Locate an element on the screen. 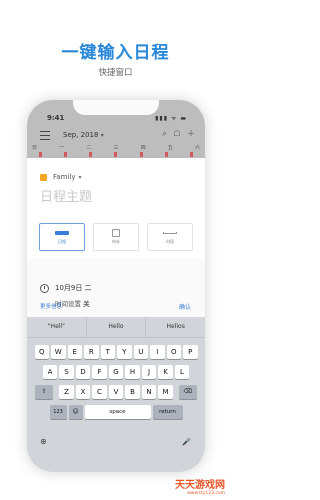  key: G is located at coordinates (116, 372).